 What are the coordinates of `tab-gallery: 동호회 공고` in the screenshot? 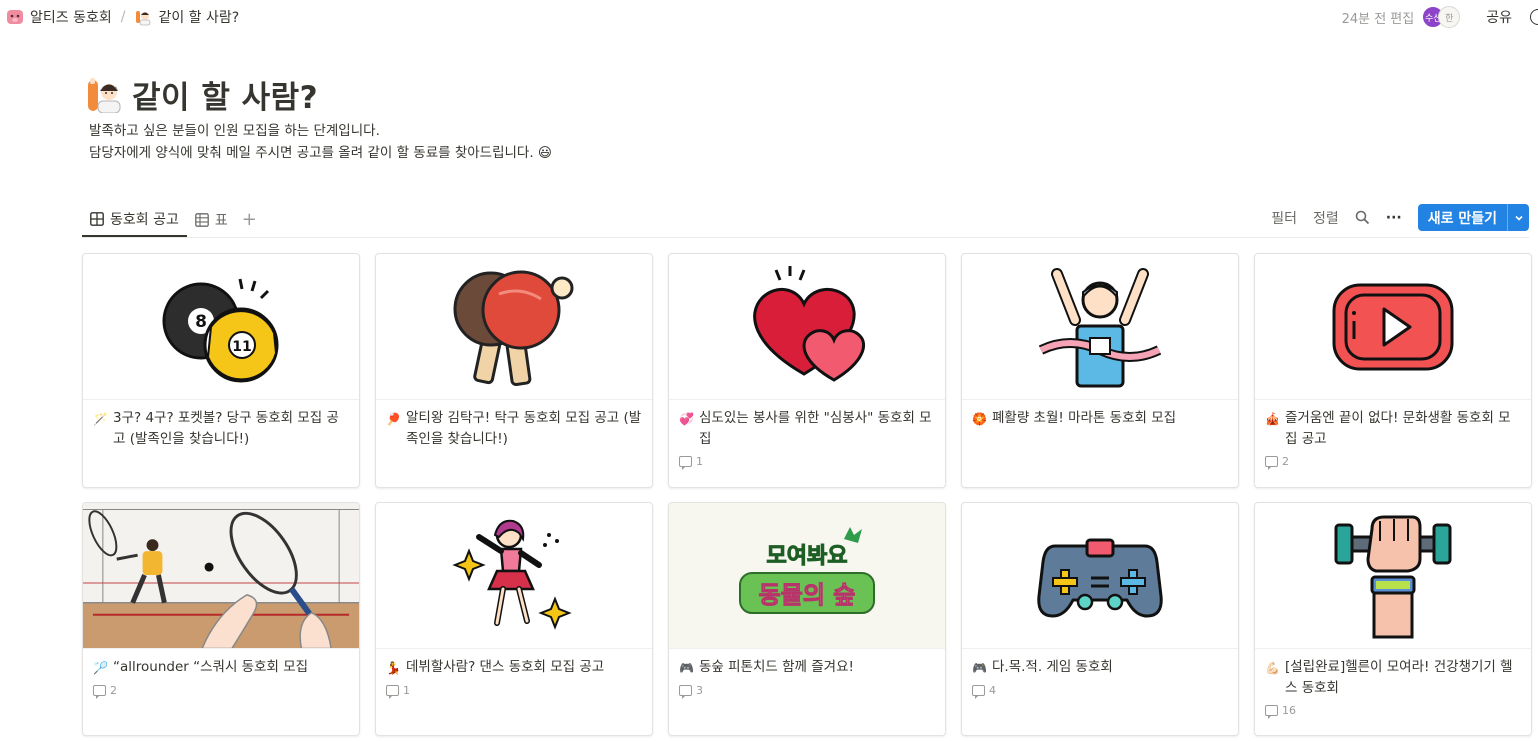 It's located at (134, 219).